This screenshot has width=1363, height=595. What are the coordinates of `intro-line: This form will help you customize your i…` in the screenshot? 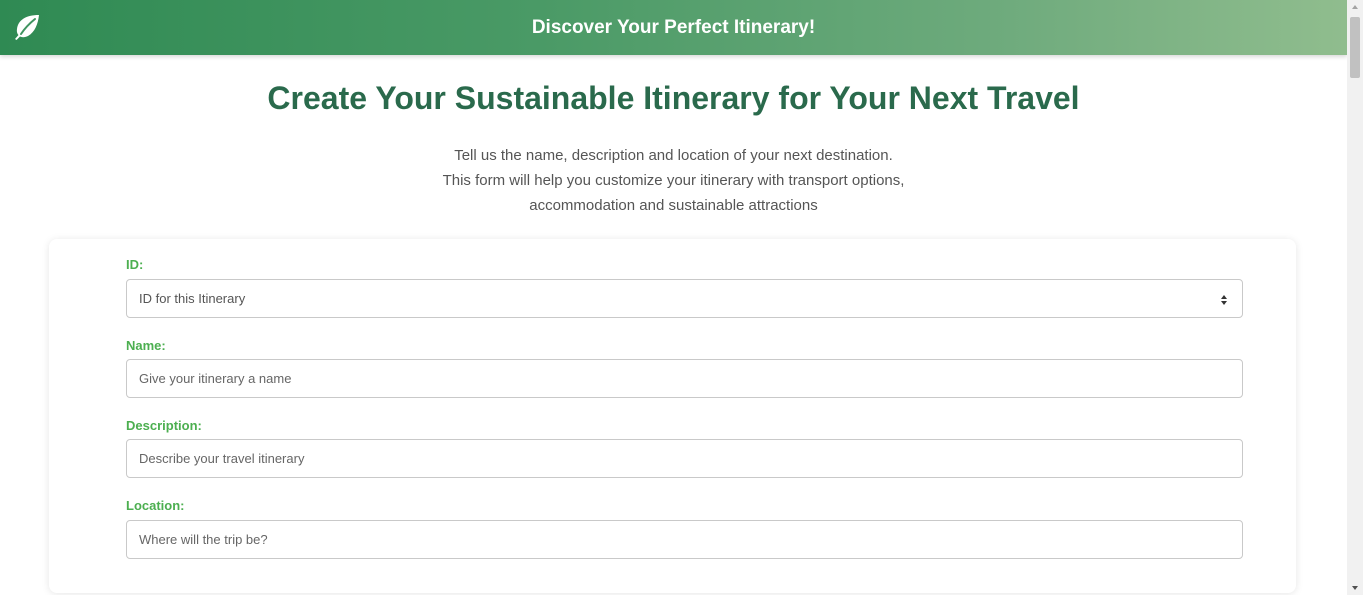 It's located at (673, 180).